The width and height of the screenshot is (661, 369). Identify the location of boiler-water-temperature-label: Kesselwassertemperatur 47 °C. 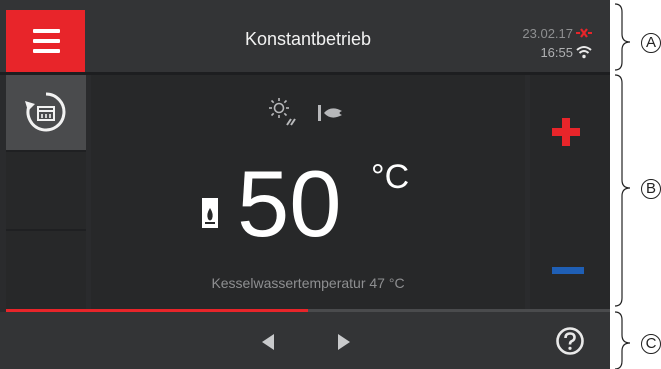
(308, 283).